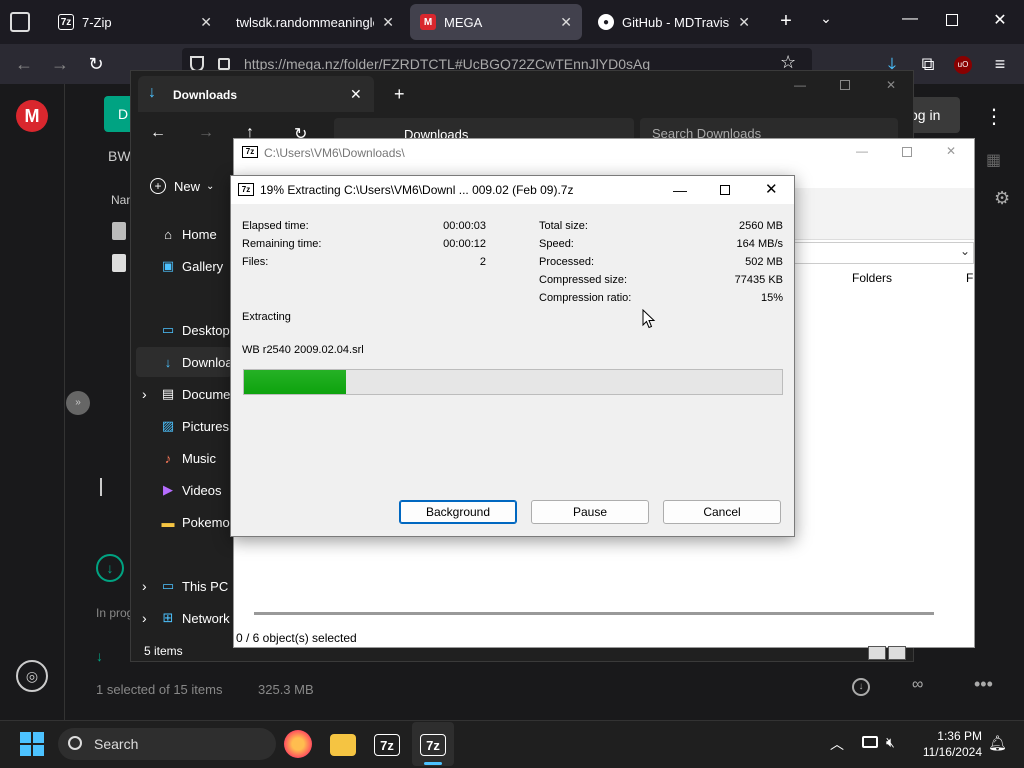 Image resolution: width=1024 pixels, height=768 pixels. Describe the element at coordinates (195, 394) in the screenshot. I see `nav-item-documents: ▤ Docume` at that location.